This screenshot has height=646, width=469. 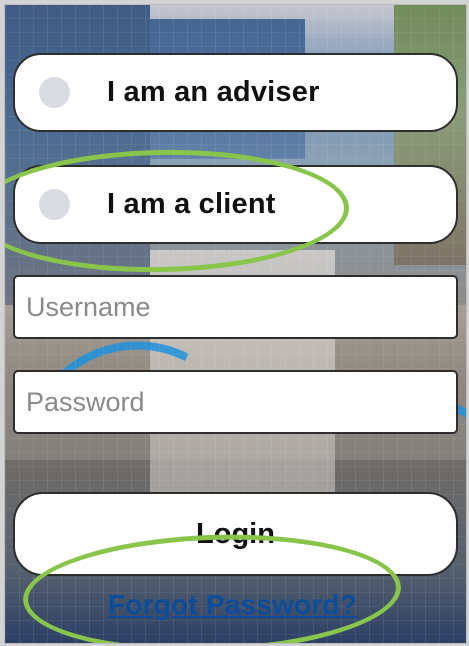 I want to click on adviser-option-label: I am an adviser, so click(x=213, y=92).